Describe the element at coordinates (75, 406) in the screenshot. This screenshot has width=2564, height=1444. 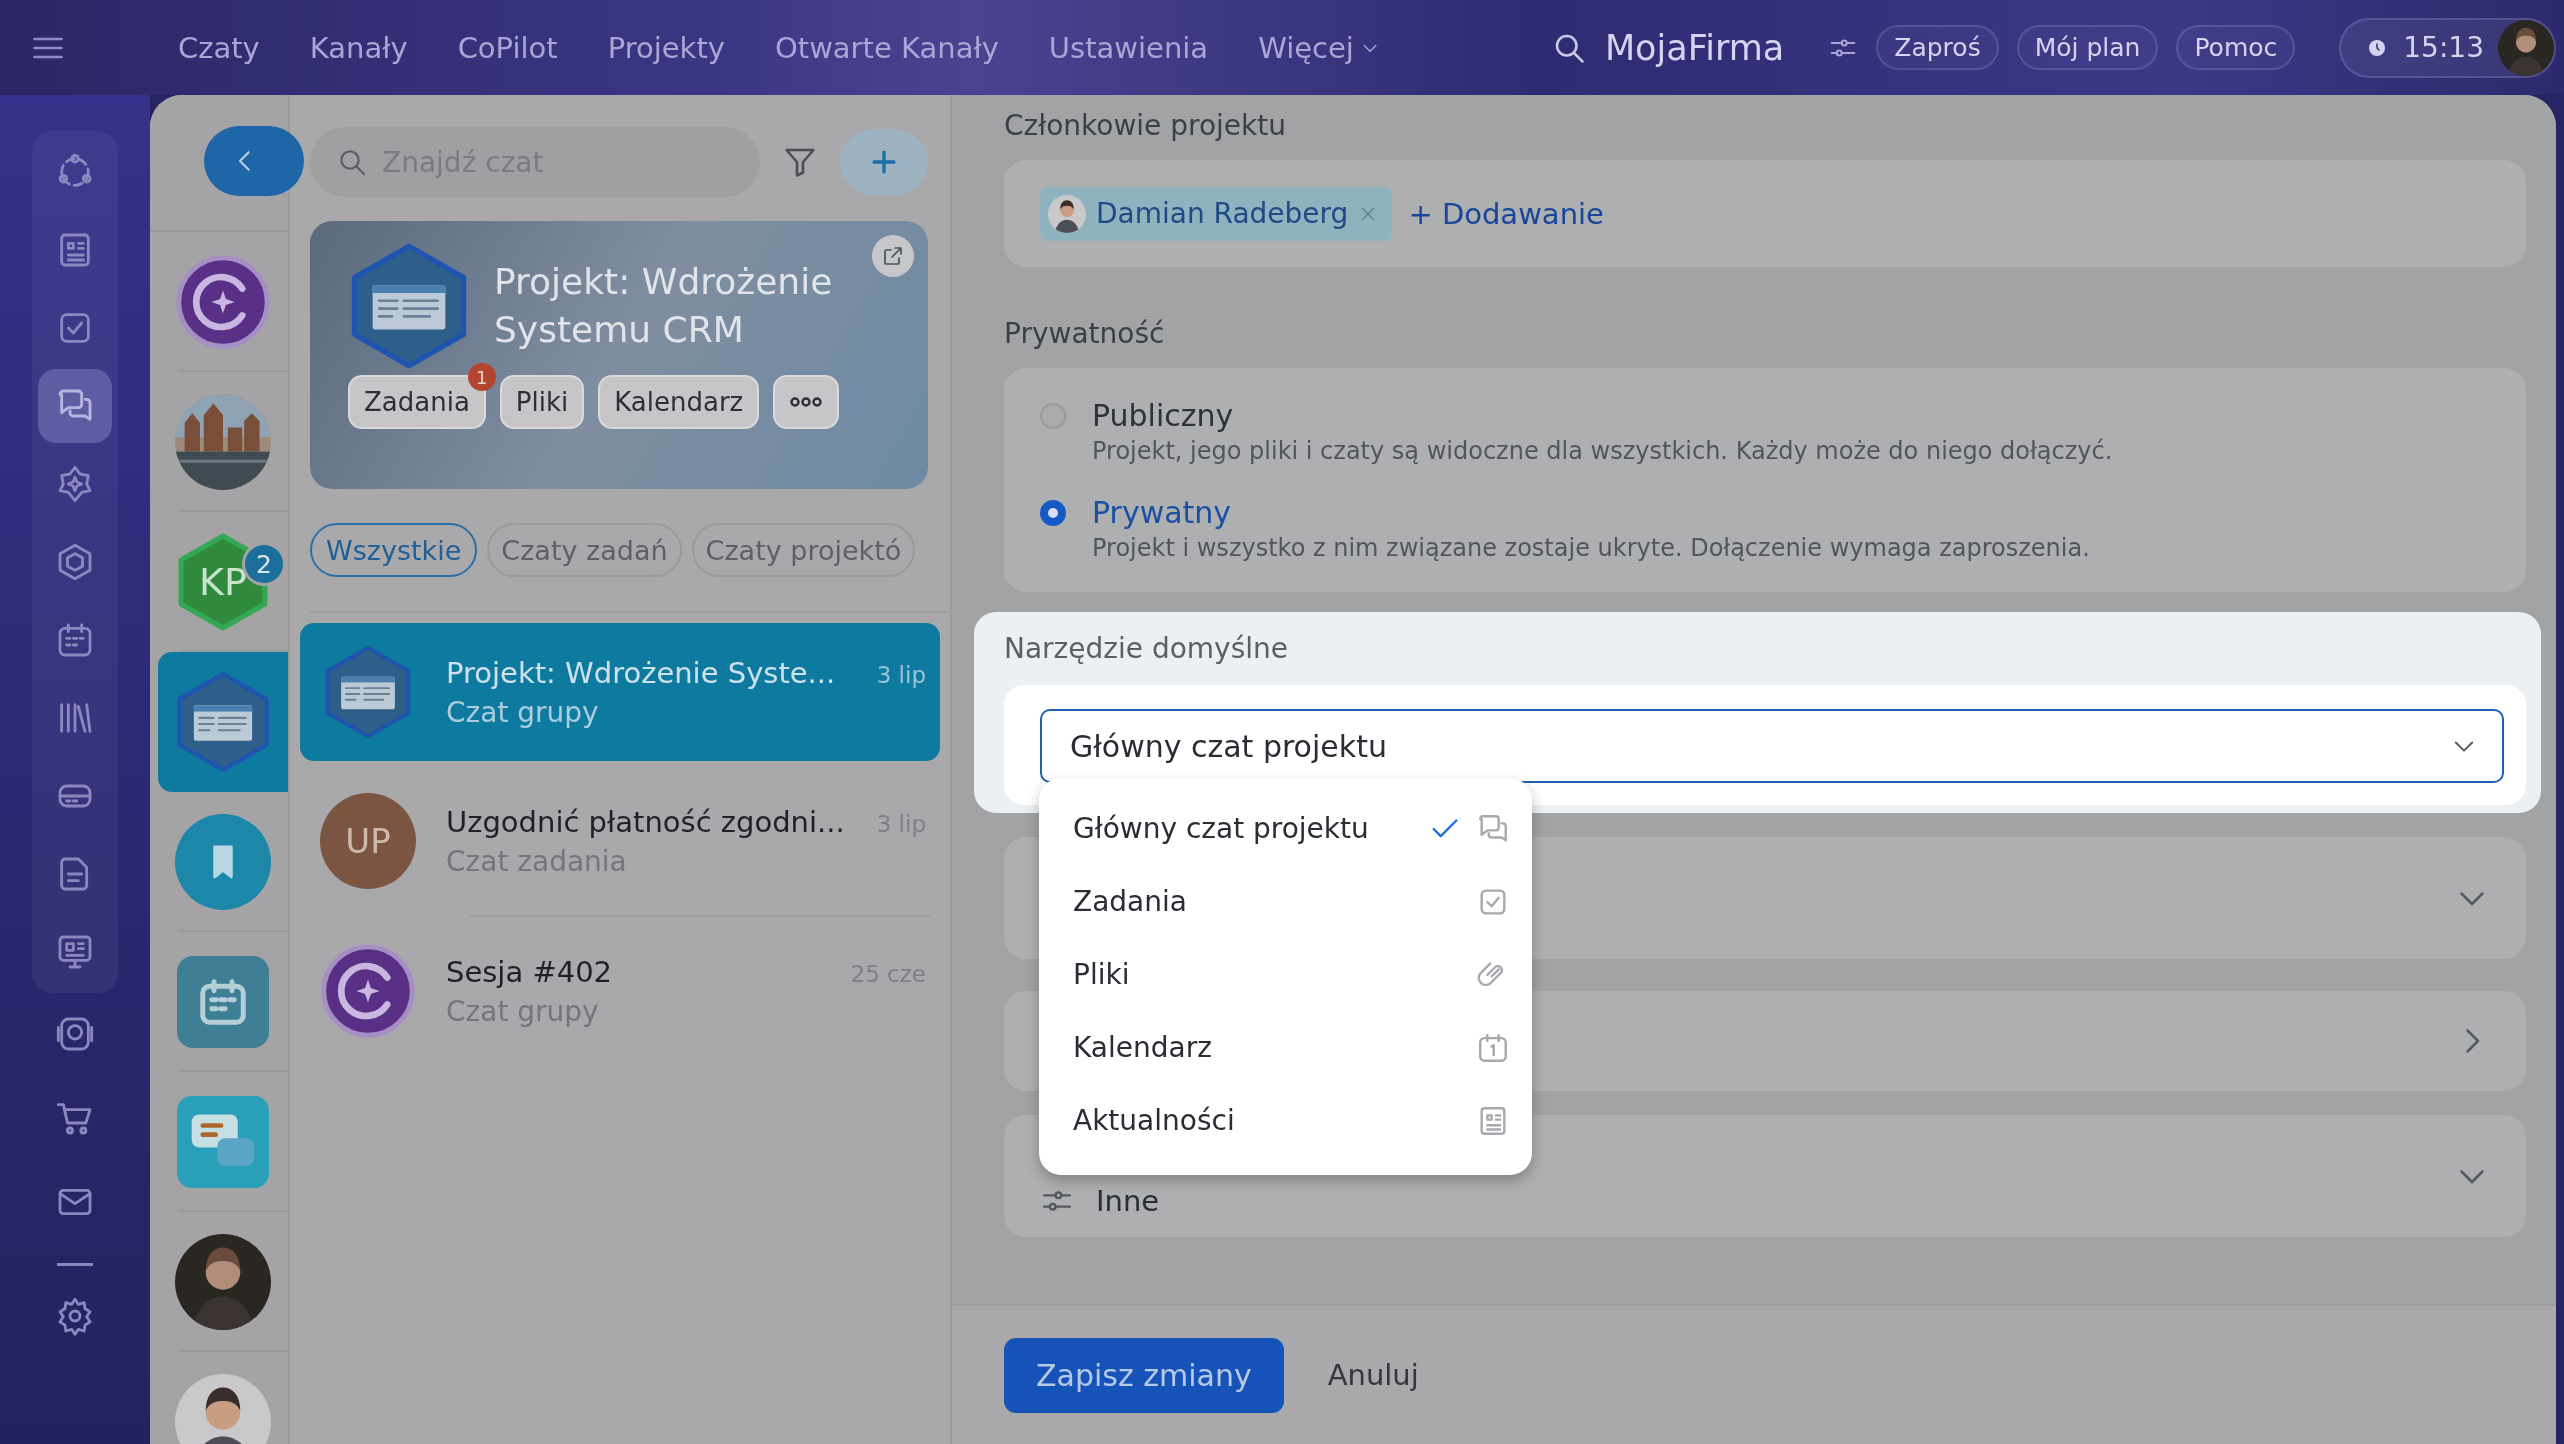
I see `sidebar-item` at that location.